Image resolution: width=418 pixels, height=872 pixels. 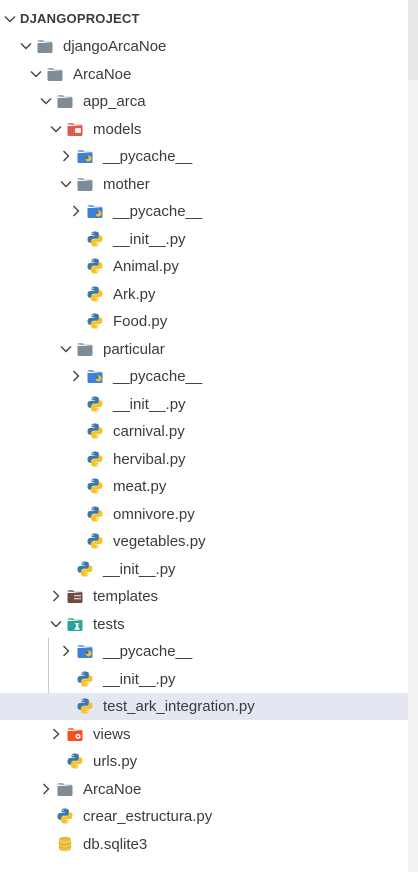 What do you see at coordinates (112, 734) in the screenshot?
I see `tree-item-label: views` at bounding box center [112, 734].